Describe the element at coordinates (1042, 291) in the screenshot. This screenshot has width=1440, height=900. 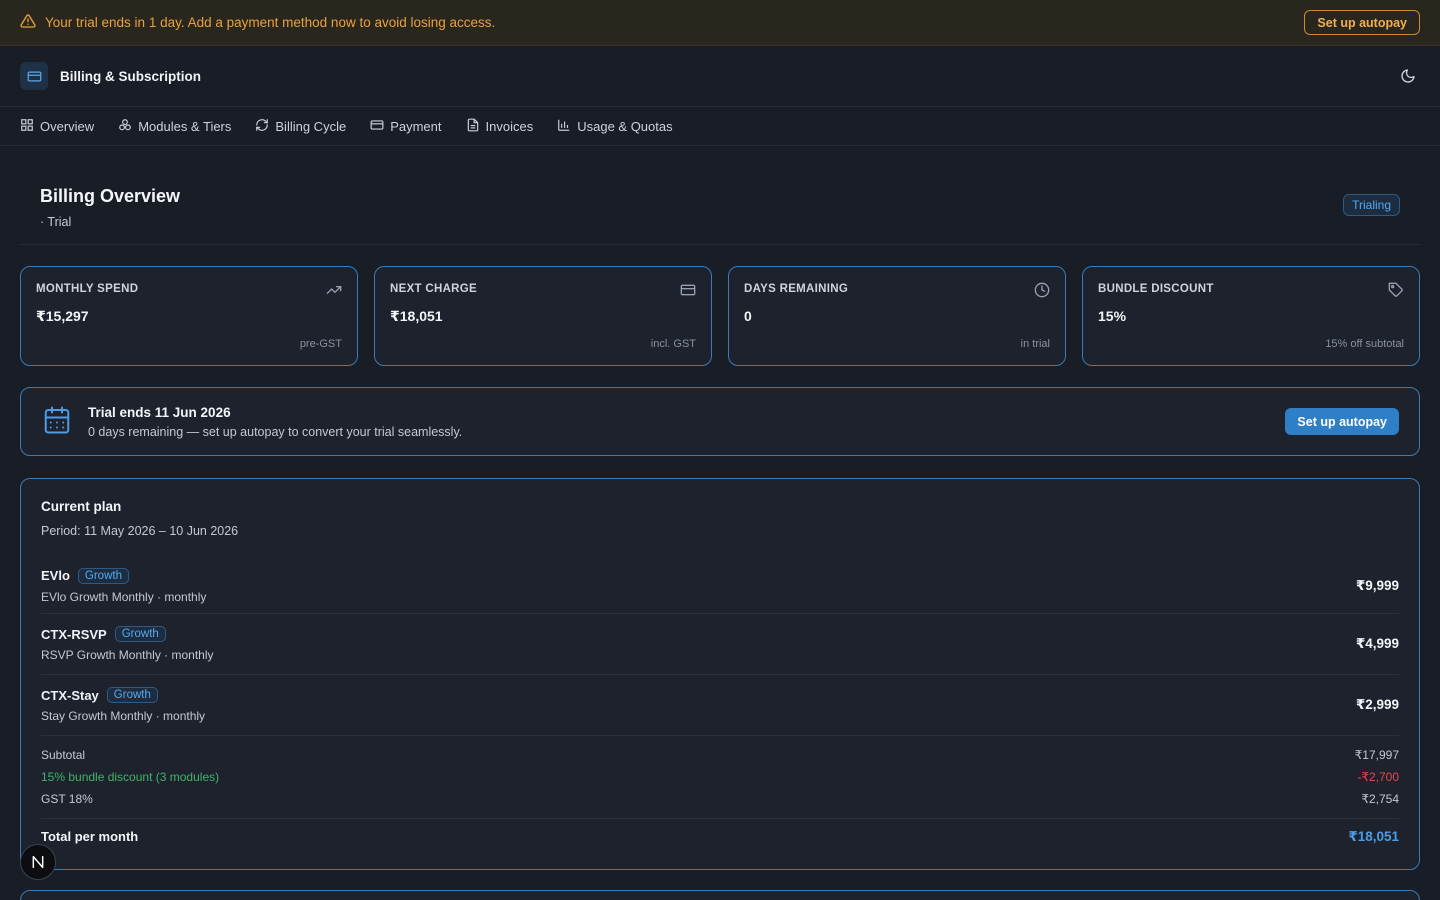
I see `clock-icon` at that location.